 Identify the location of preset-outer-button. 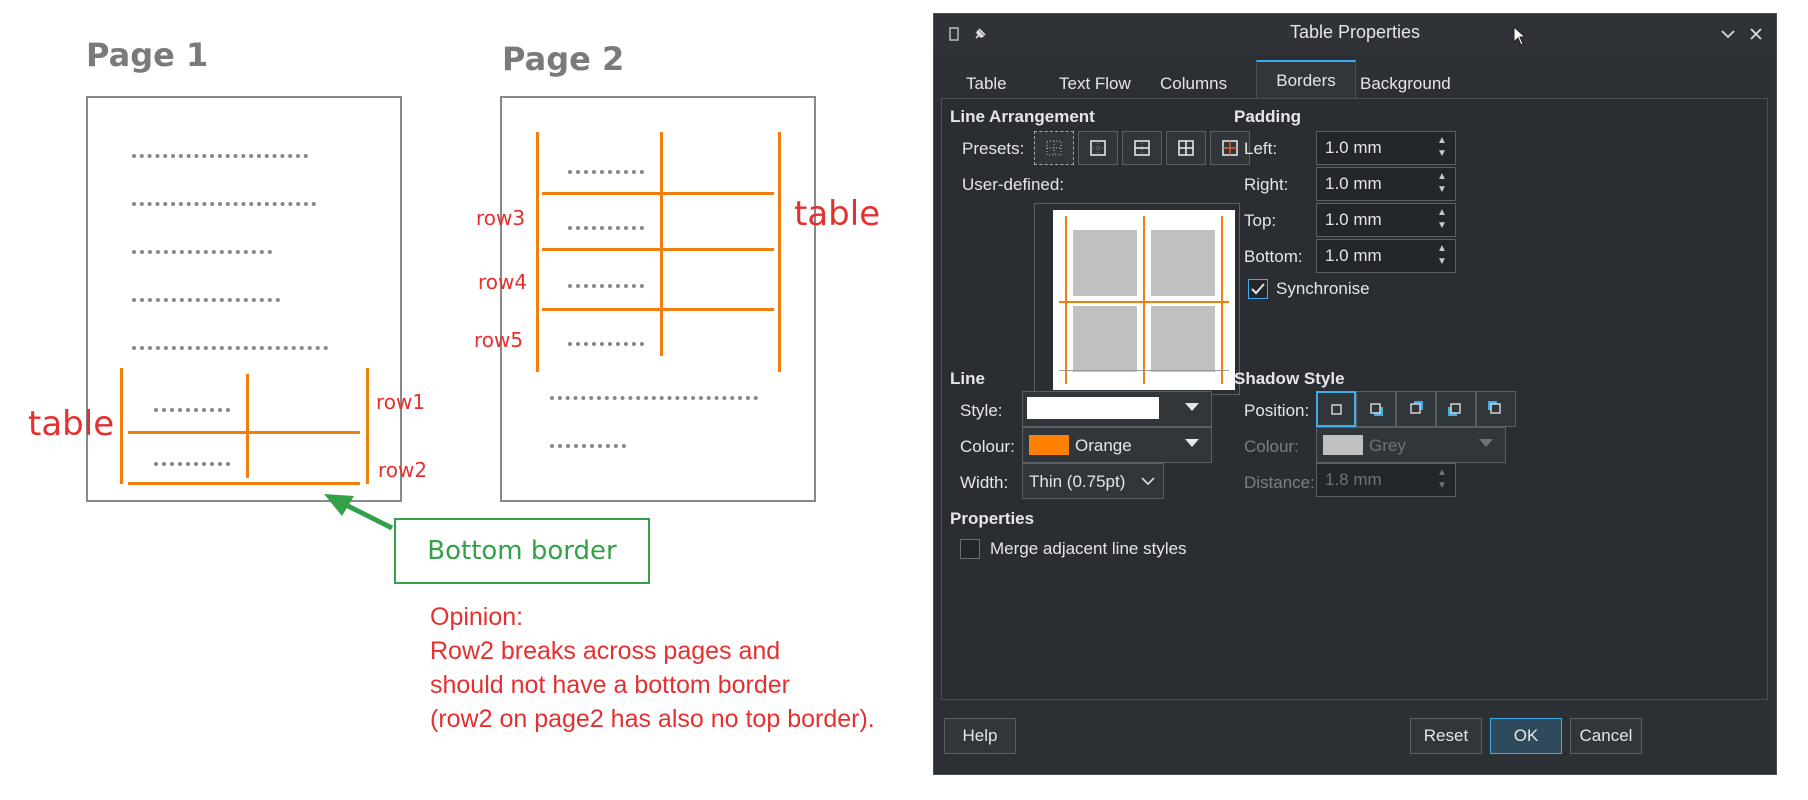
(1098, 148).